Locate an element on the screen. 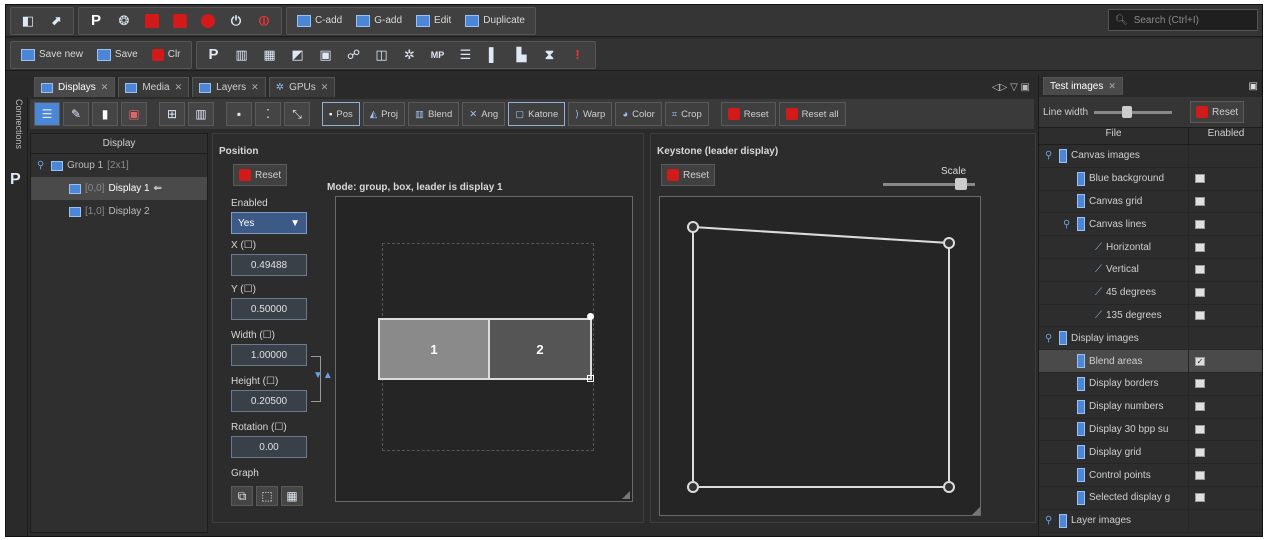 Image resolution: width=1268 pixels, height=540 pixels. test-row-display-borders: Display borders is located at coordinates (1150, 384).